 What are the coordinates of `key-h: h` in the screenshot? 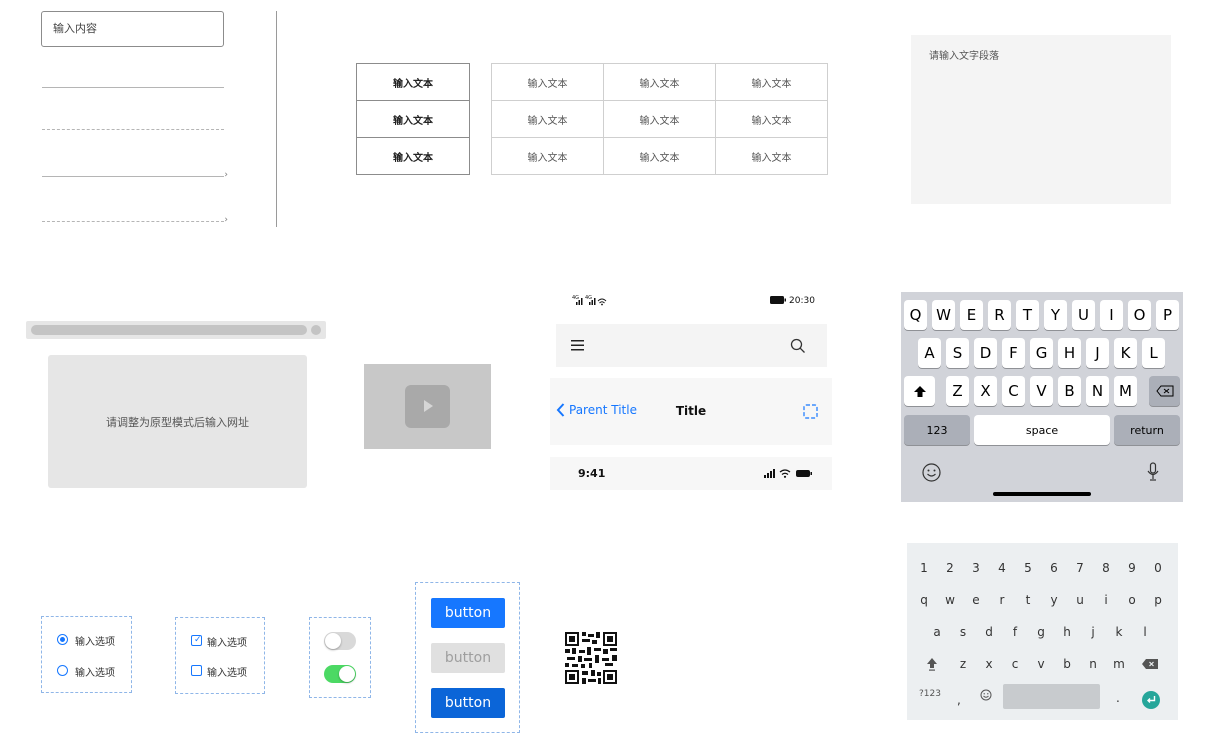 It's located at (1067, 632).